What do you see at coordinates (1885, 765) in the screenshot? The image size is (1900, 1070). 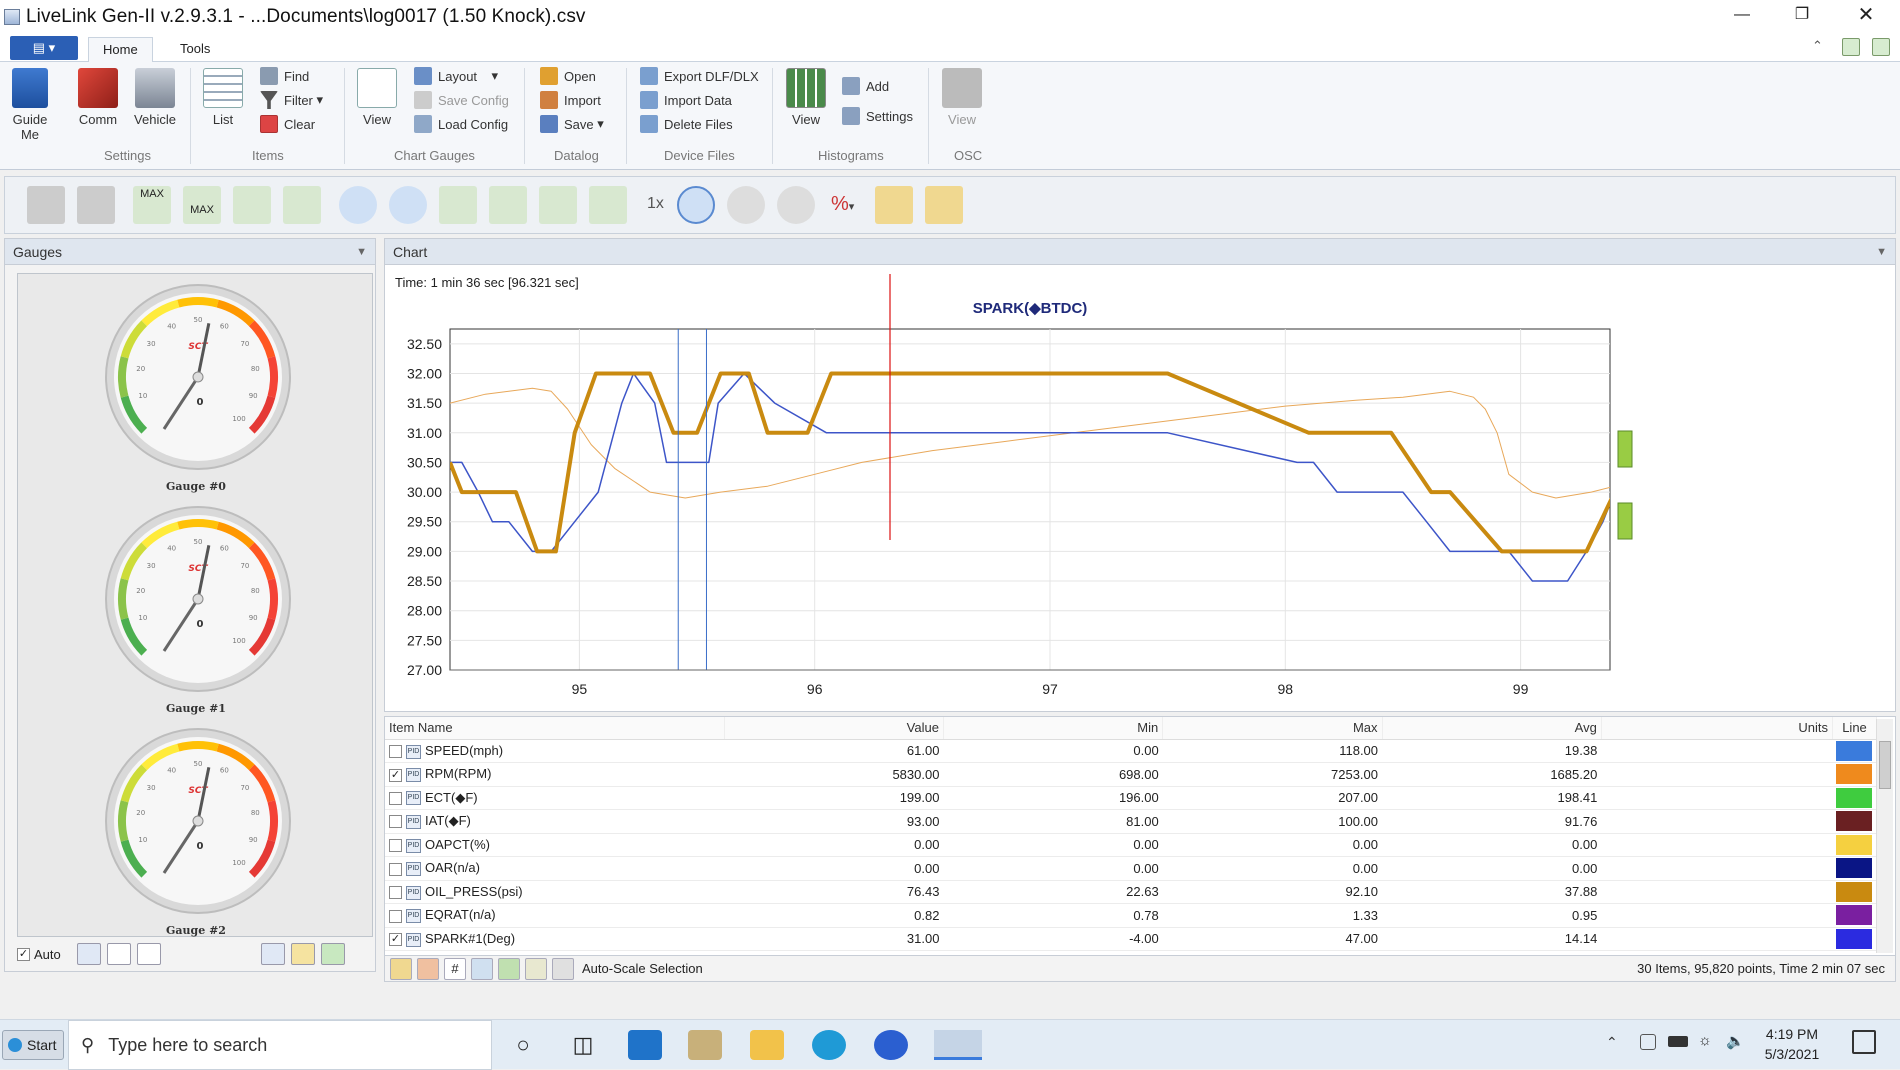 I see `scrollbar-thumb` at bounding box center [1885, 765].